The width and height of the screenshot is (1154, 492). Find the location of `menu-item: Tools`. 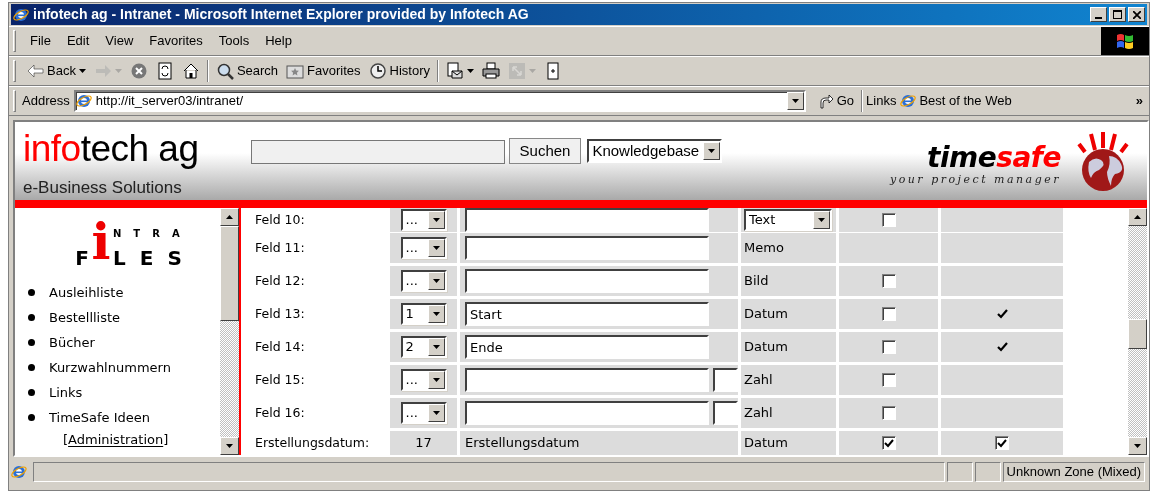

menu-item: Tools is located at coordinates (234, 41).